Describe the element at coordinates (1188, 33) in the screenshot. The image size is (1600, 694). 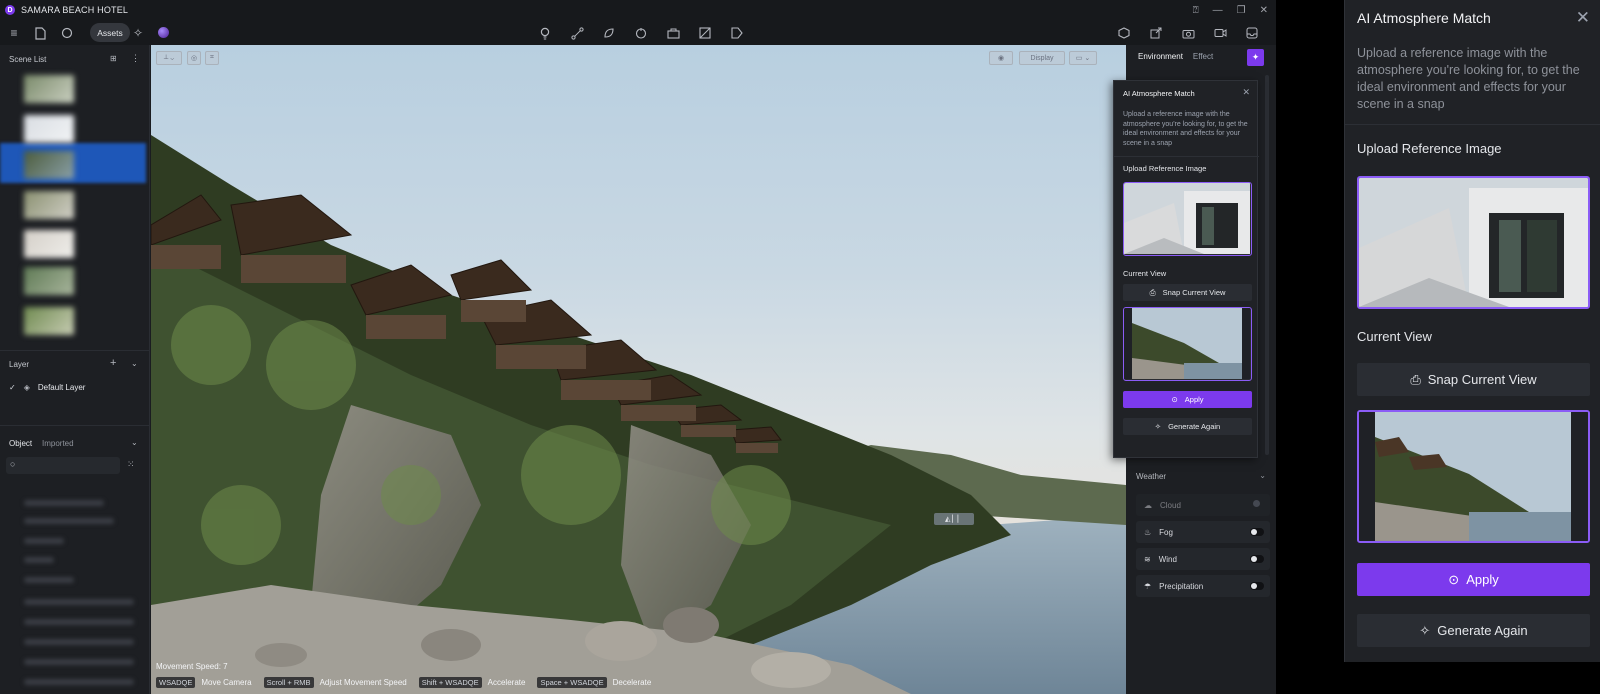
I see `camera-icon` at that location.